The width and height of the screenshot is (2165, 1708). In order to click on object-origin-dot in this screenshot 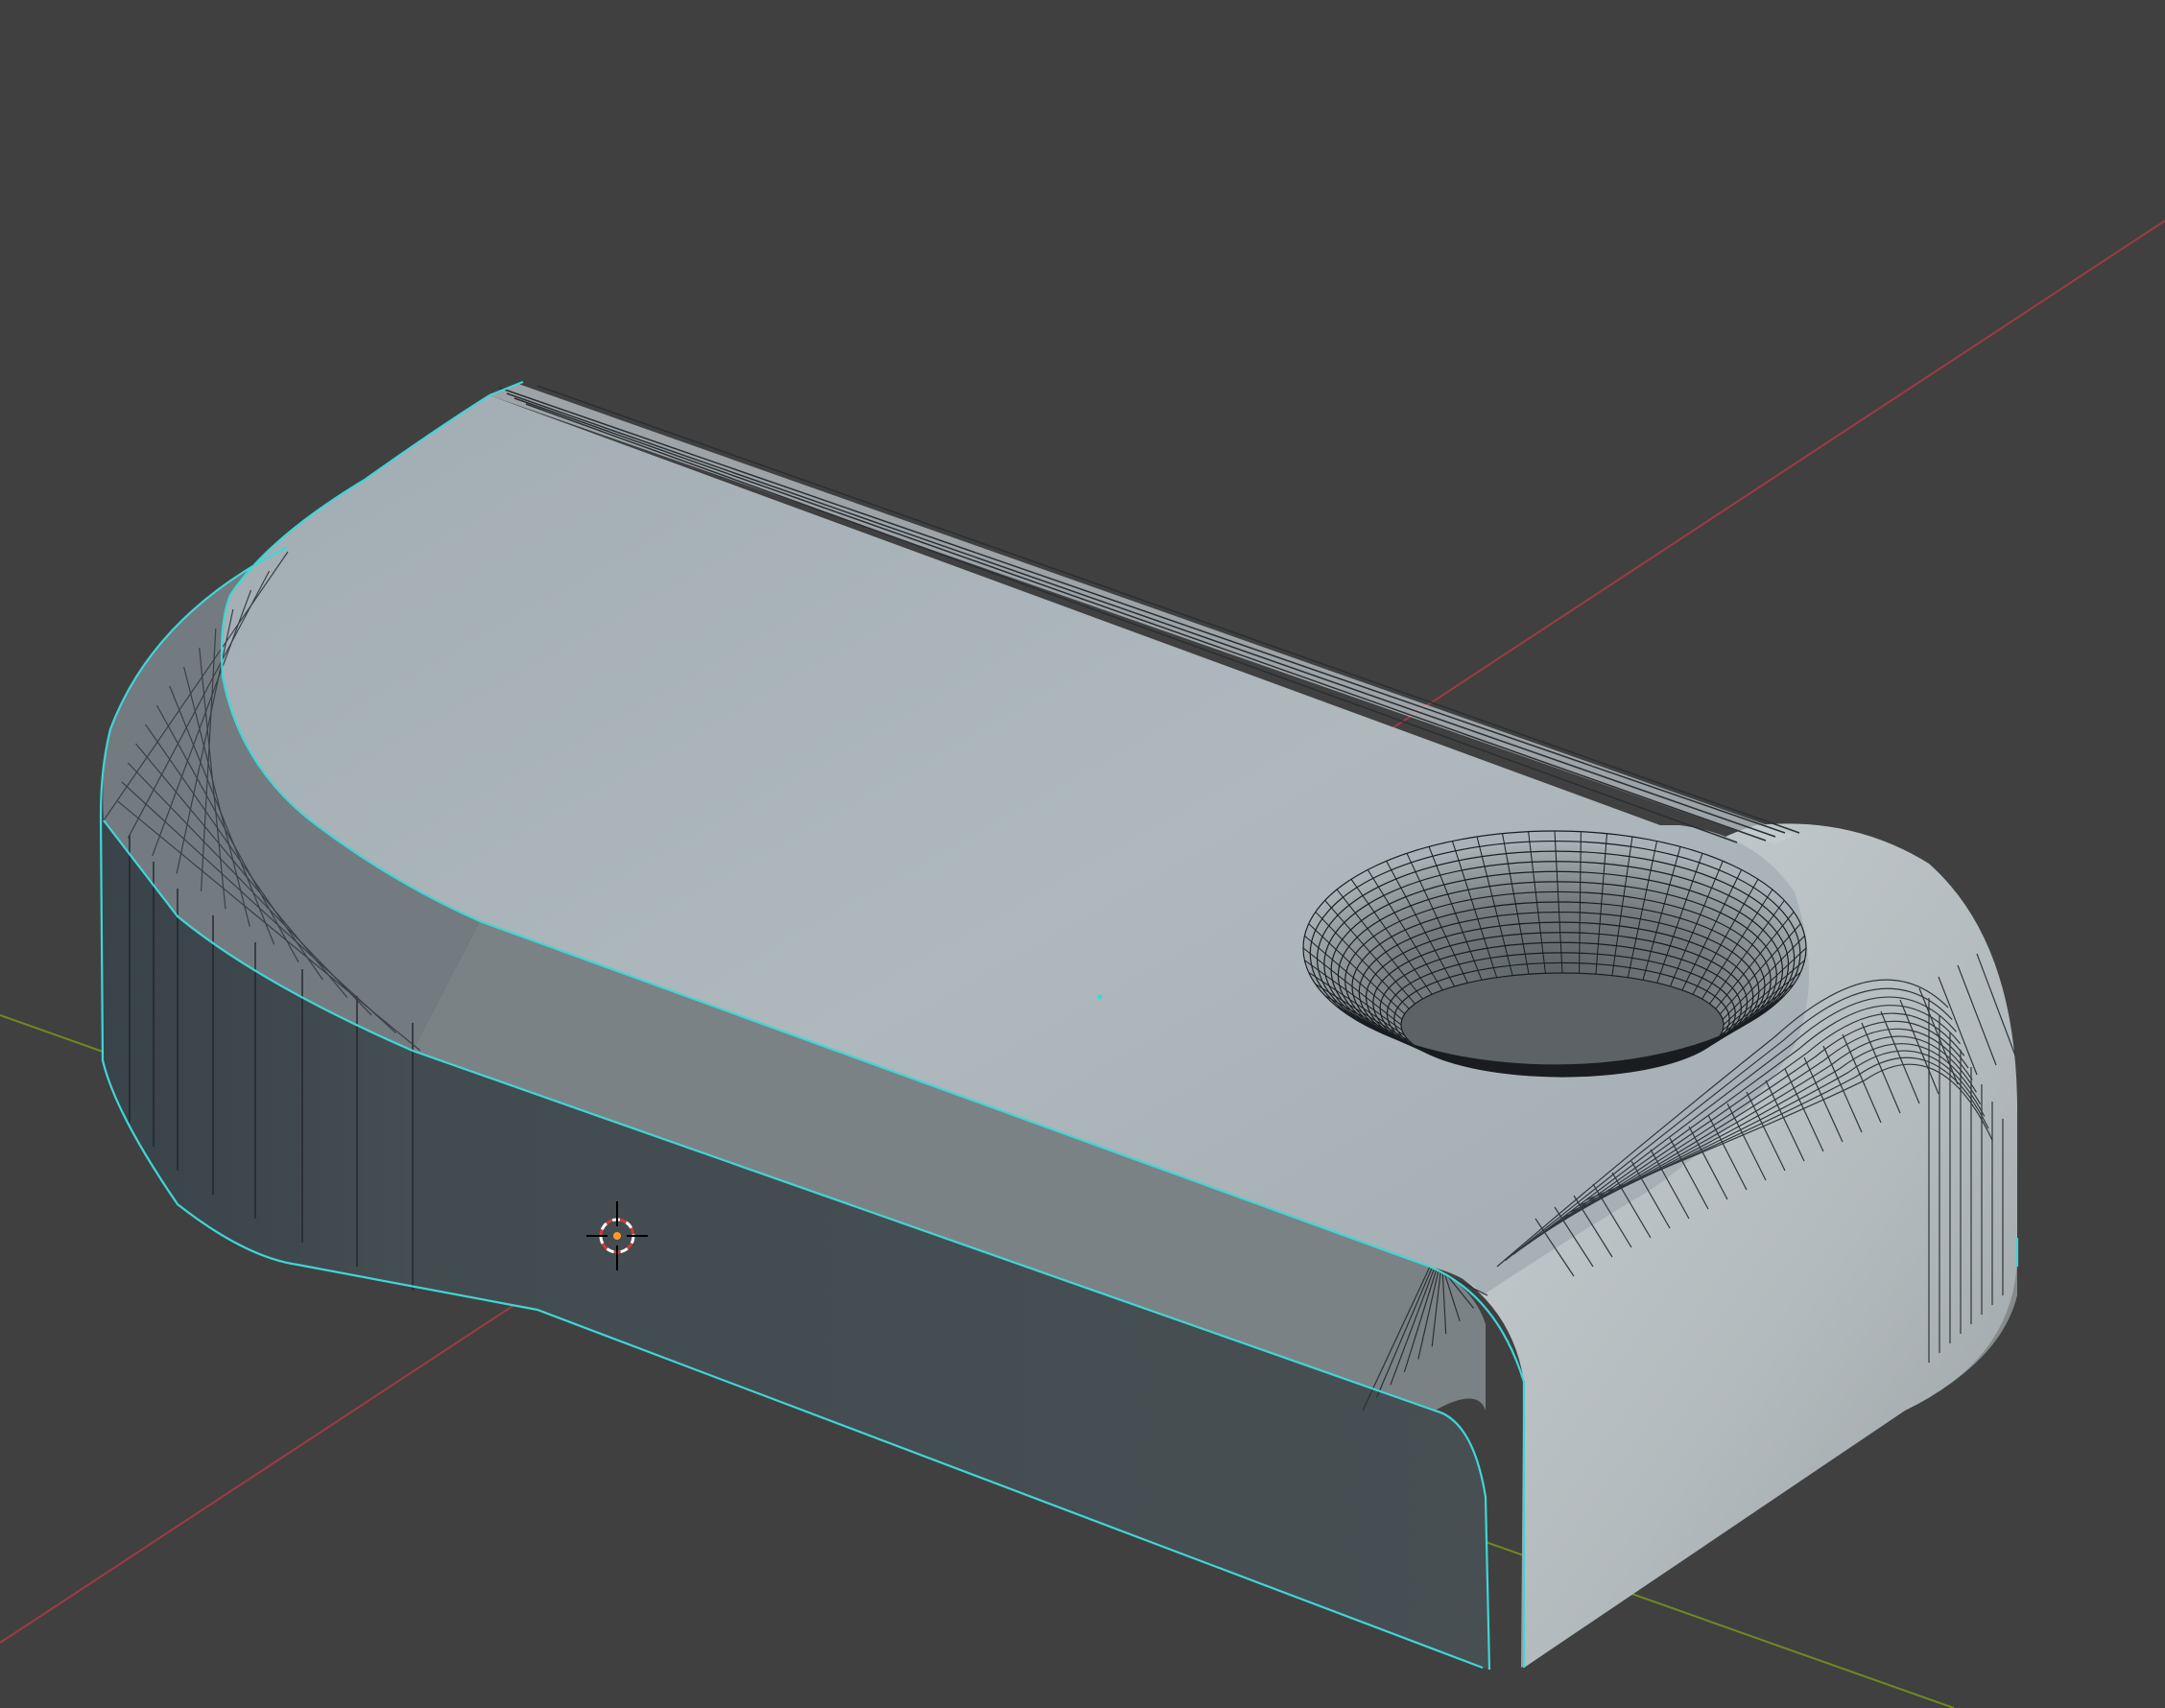, I will do `click(1100, 997)`.